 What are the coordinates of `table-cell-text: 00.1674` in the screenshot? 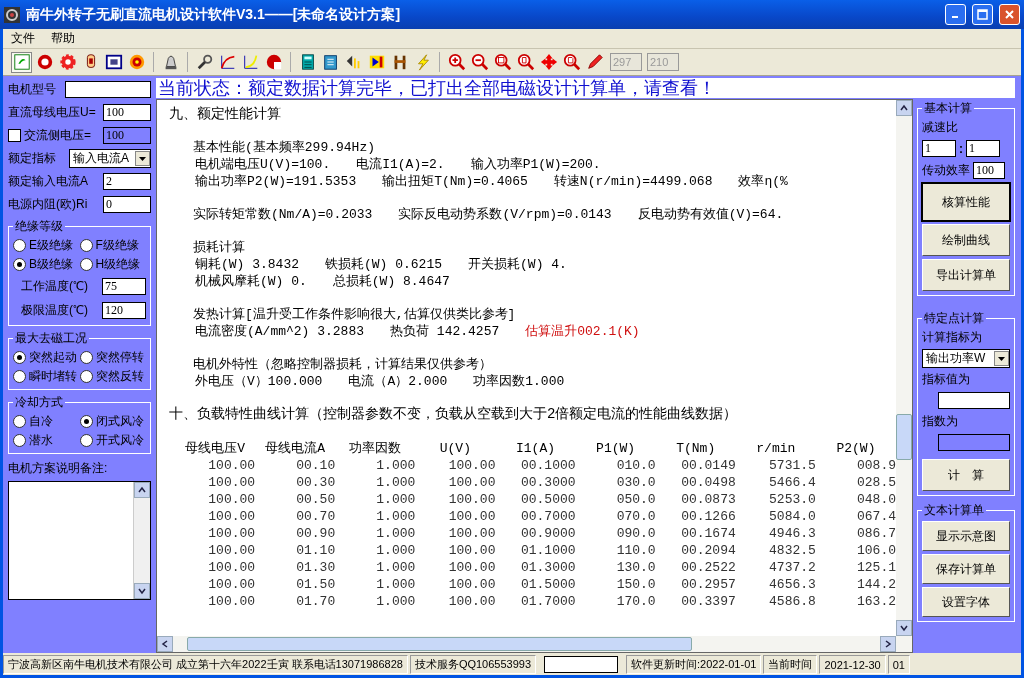 It's located at (708, 533).